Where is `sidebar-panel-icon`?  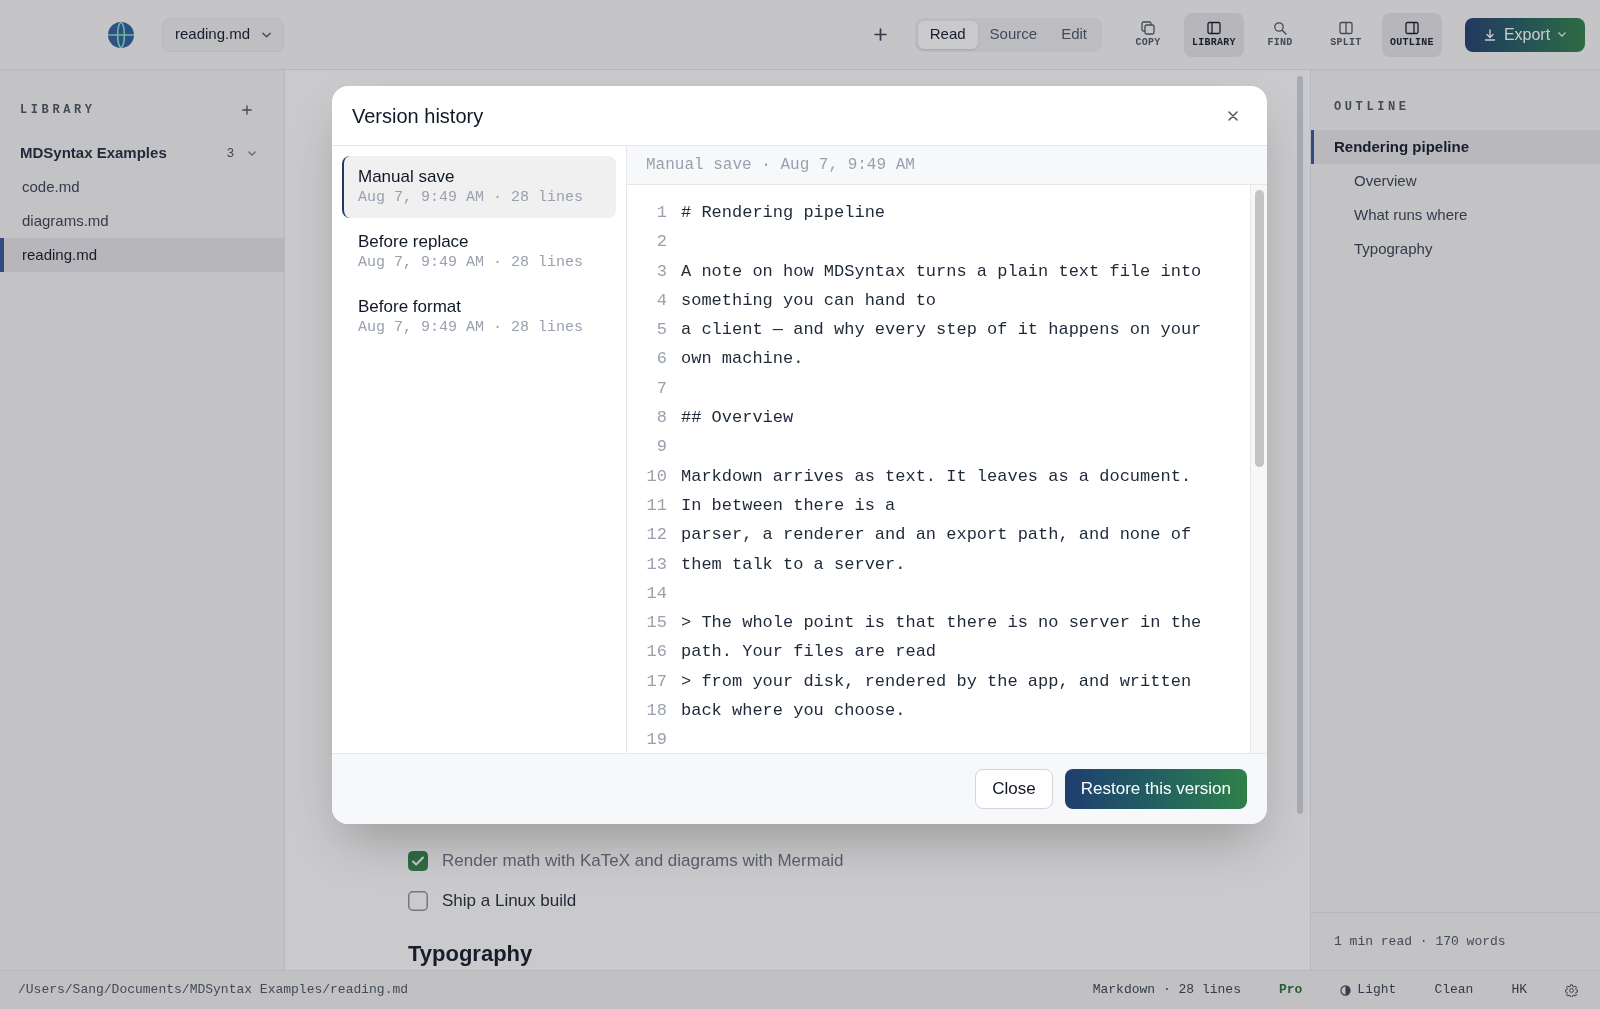
sidebar-panel-icon is located at coordinates (1214, 28).